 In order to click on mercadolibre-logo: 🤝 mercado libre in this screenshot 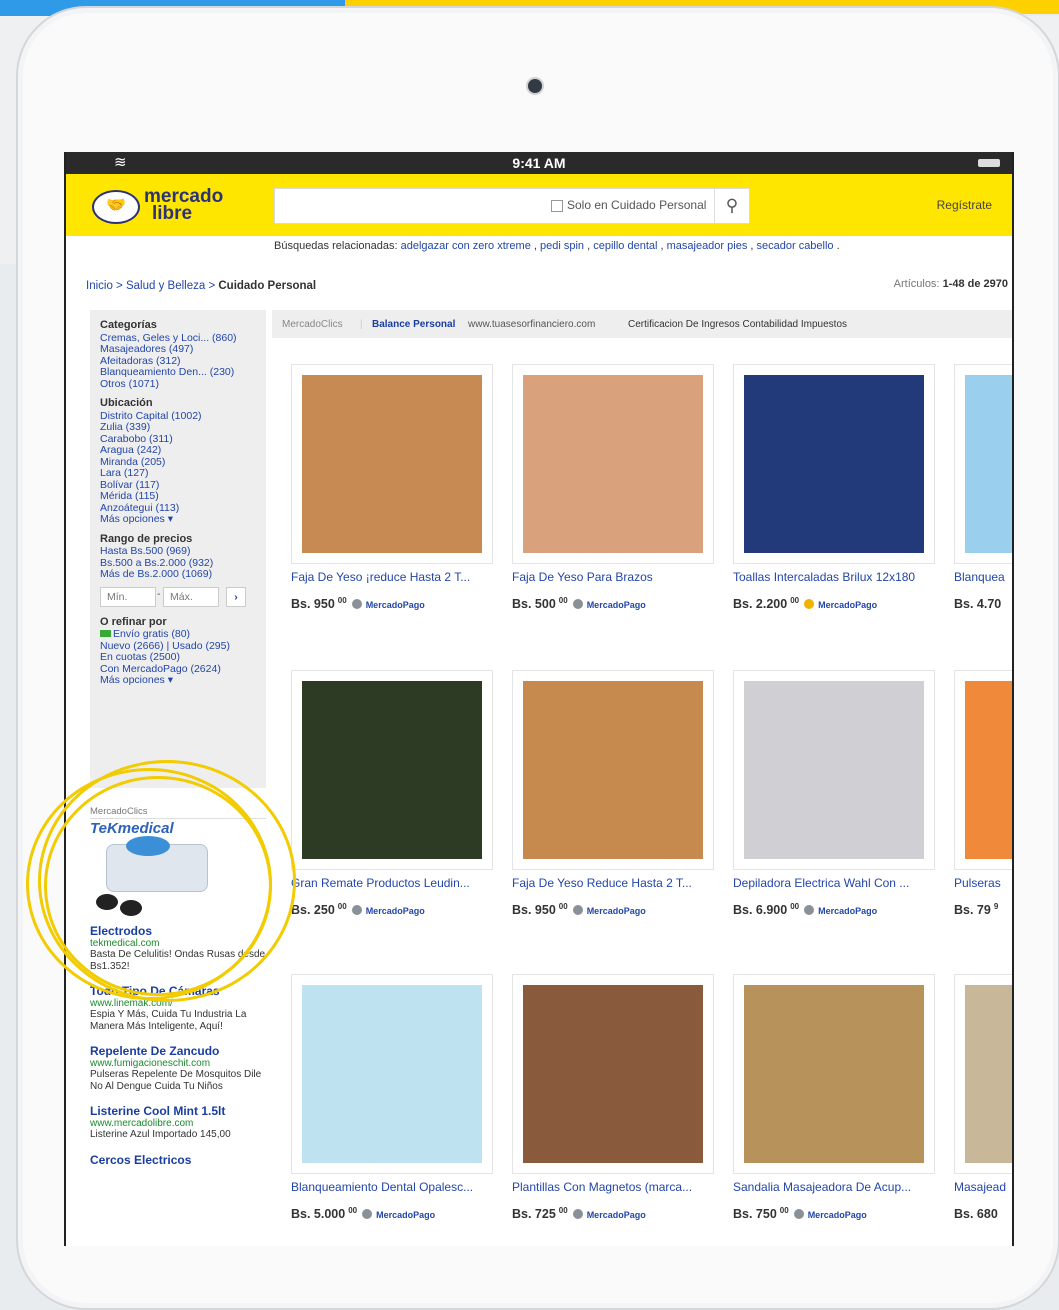, I will do `click(167, 206)`.